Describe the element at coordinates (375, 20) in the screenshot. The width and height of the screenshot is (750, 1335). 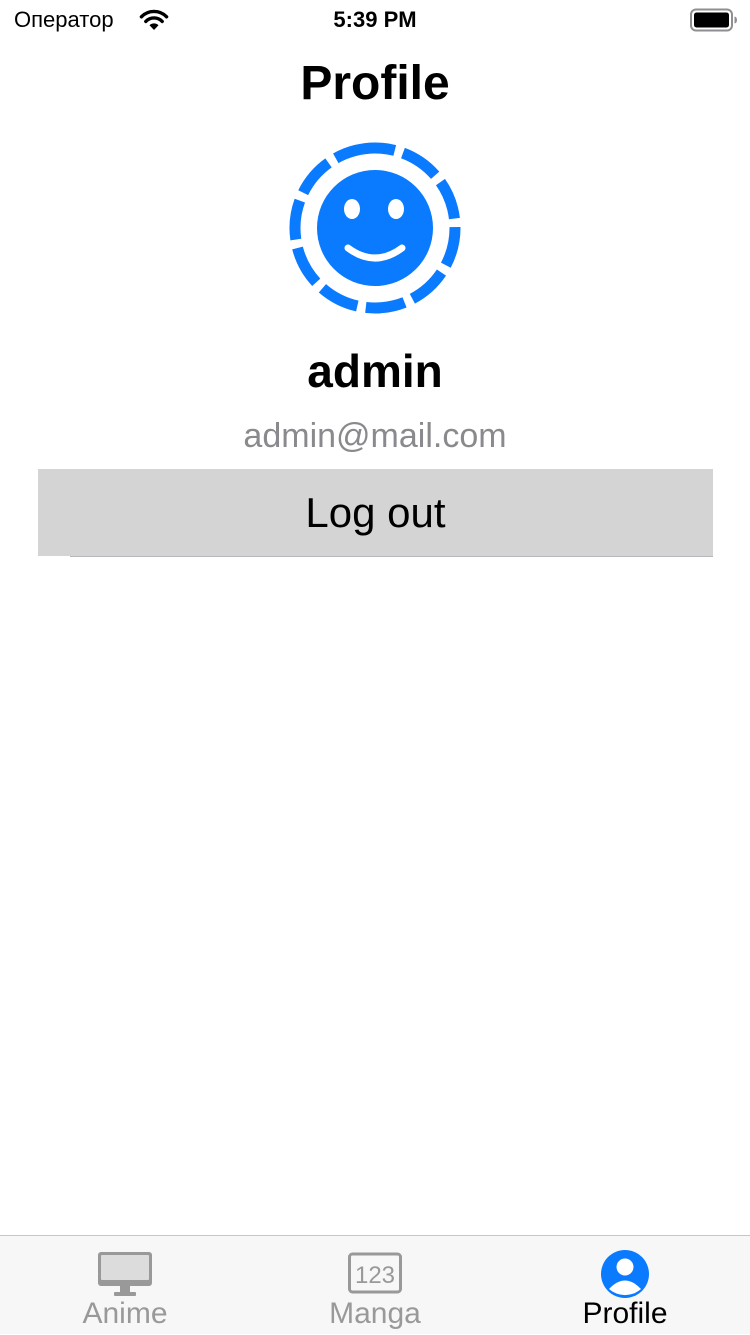
I see `status-bar: Оператор 5:39 PM` at that location.